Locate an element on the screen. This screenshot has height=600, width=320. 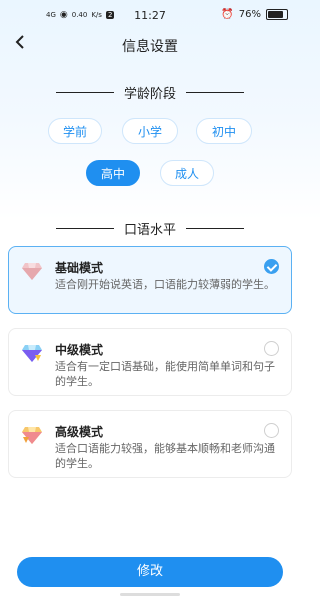
level-name: 中级模式 is located at coordinates (79, 350).